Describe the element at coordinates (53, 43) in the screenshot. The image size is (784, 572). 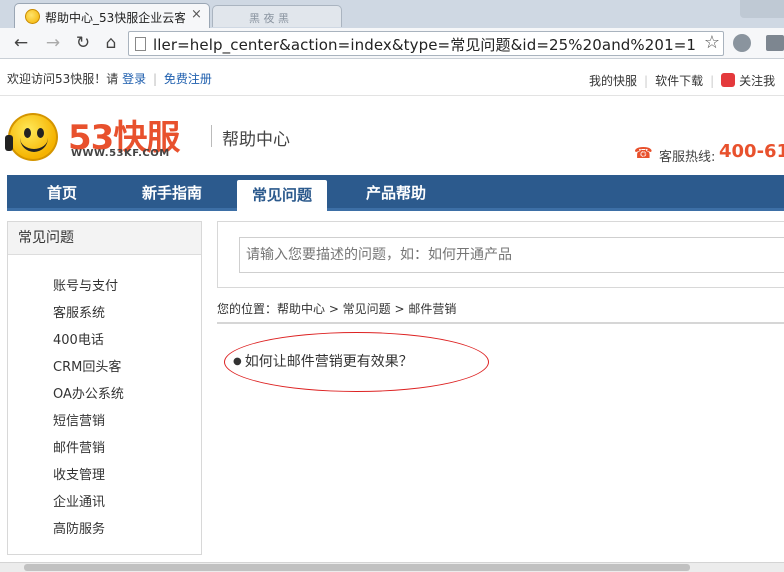
I see `forward-arrow-icon: →` at that location.